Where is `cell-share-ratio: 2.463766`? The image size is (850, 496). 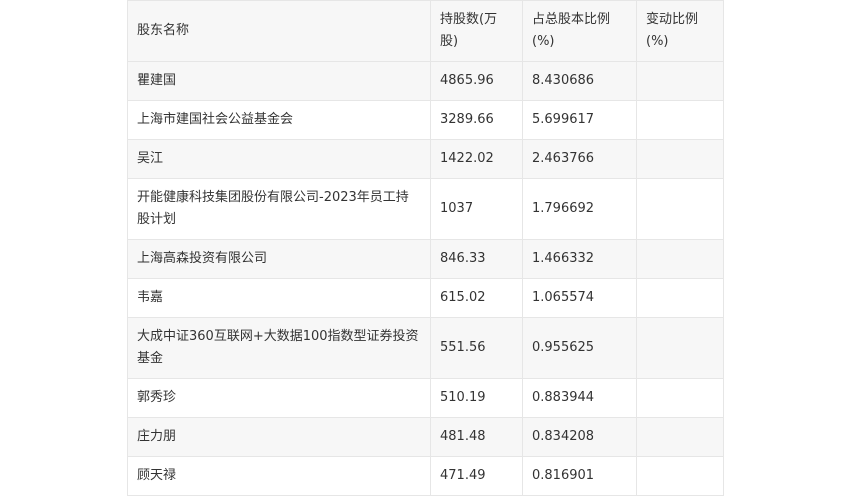
cell-share-ratio: 2.463766 is located at coordinates (579, 159).